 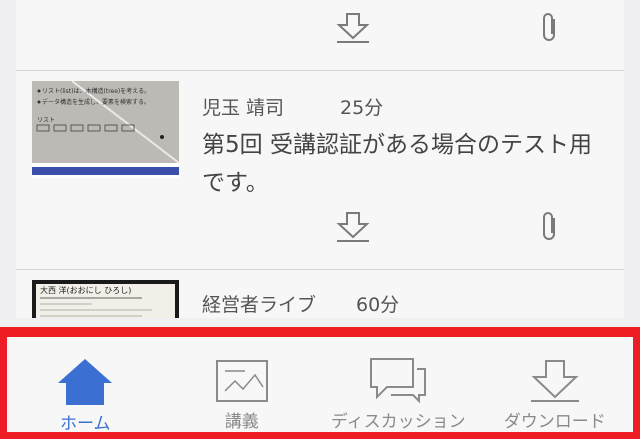 I want to click on lecture-duration: 60分, so click(x=378, y=305).